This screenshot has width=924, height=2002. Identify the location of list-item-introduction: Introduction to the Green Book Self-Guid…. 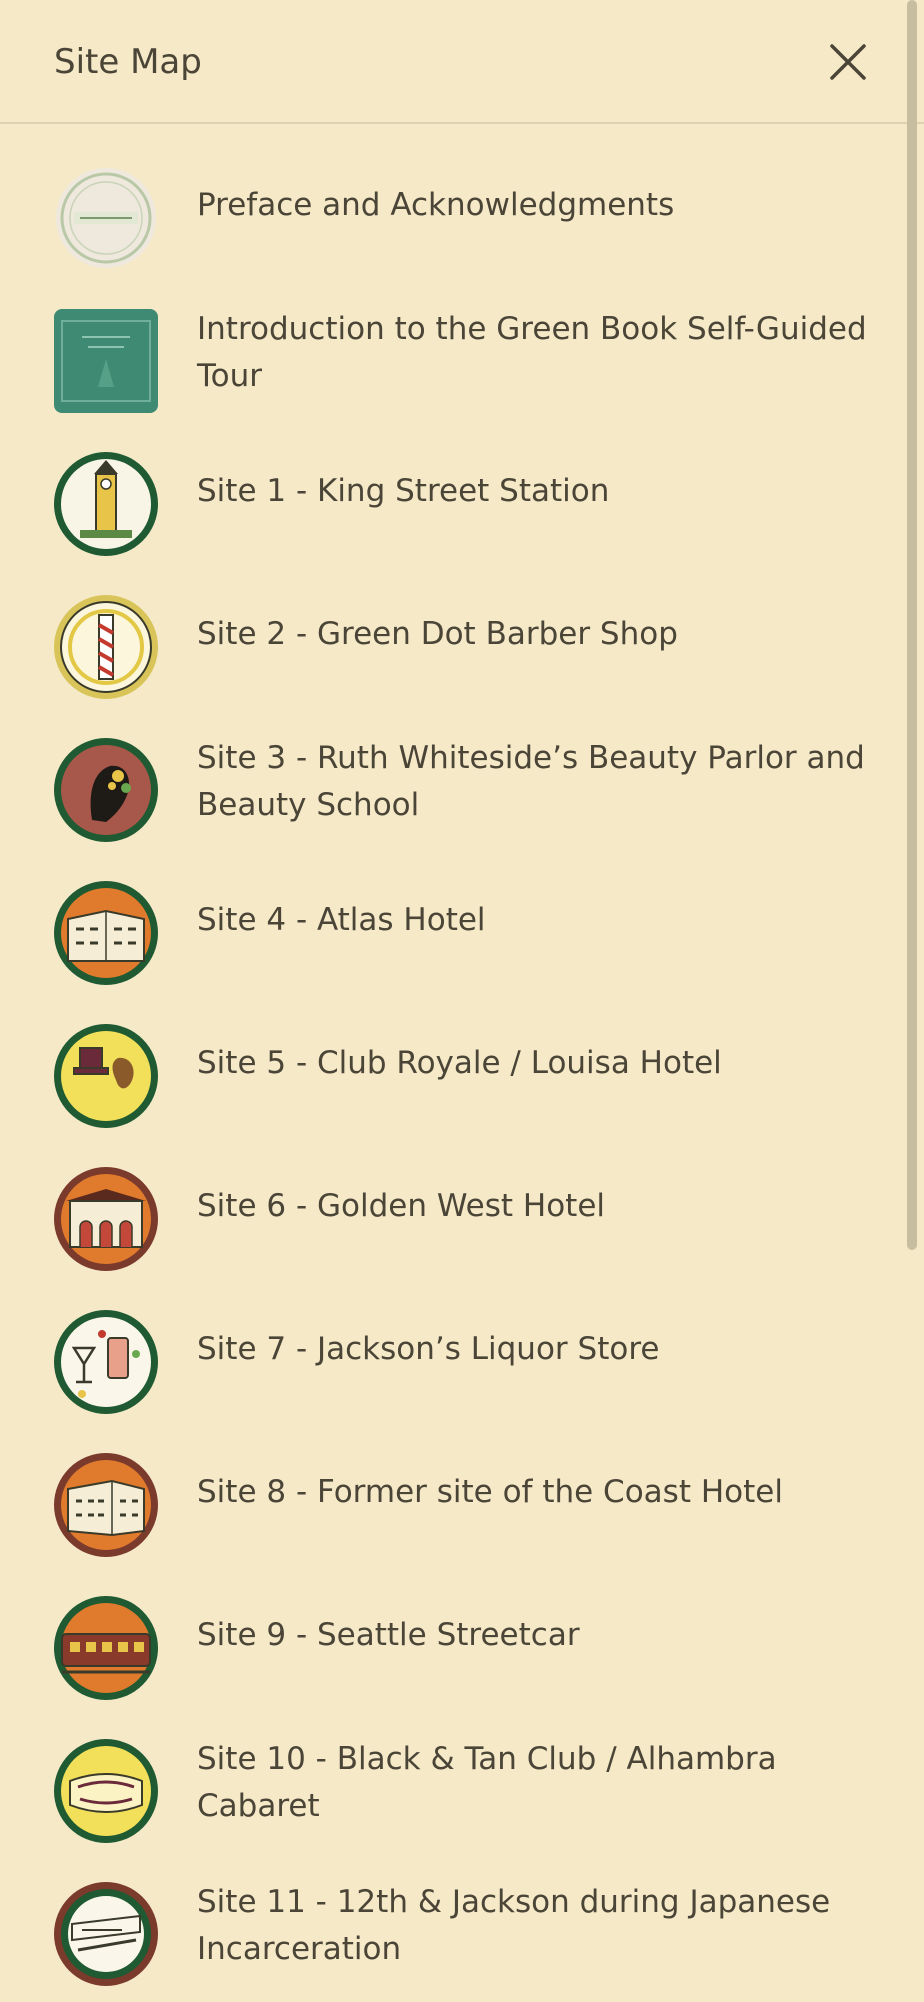
(450, 357).